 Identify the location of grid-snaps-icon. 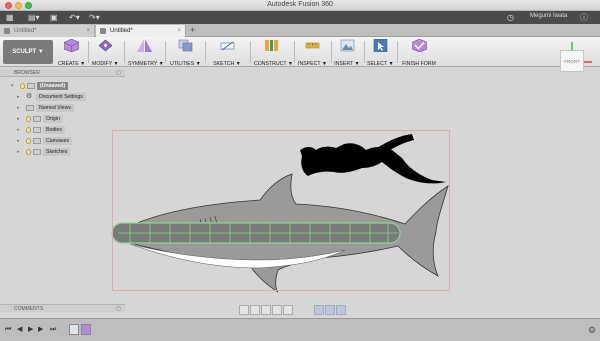
(330, 310).